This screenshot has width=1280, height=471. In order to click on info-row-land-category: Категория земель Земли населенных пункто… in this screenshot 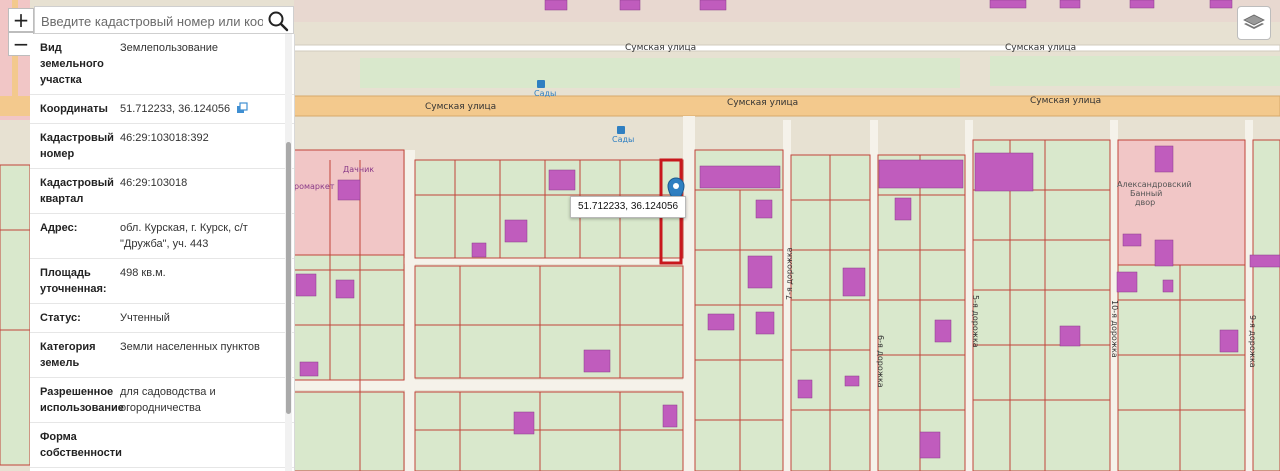, I will do `click(162, 355)`.